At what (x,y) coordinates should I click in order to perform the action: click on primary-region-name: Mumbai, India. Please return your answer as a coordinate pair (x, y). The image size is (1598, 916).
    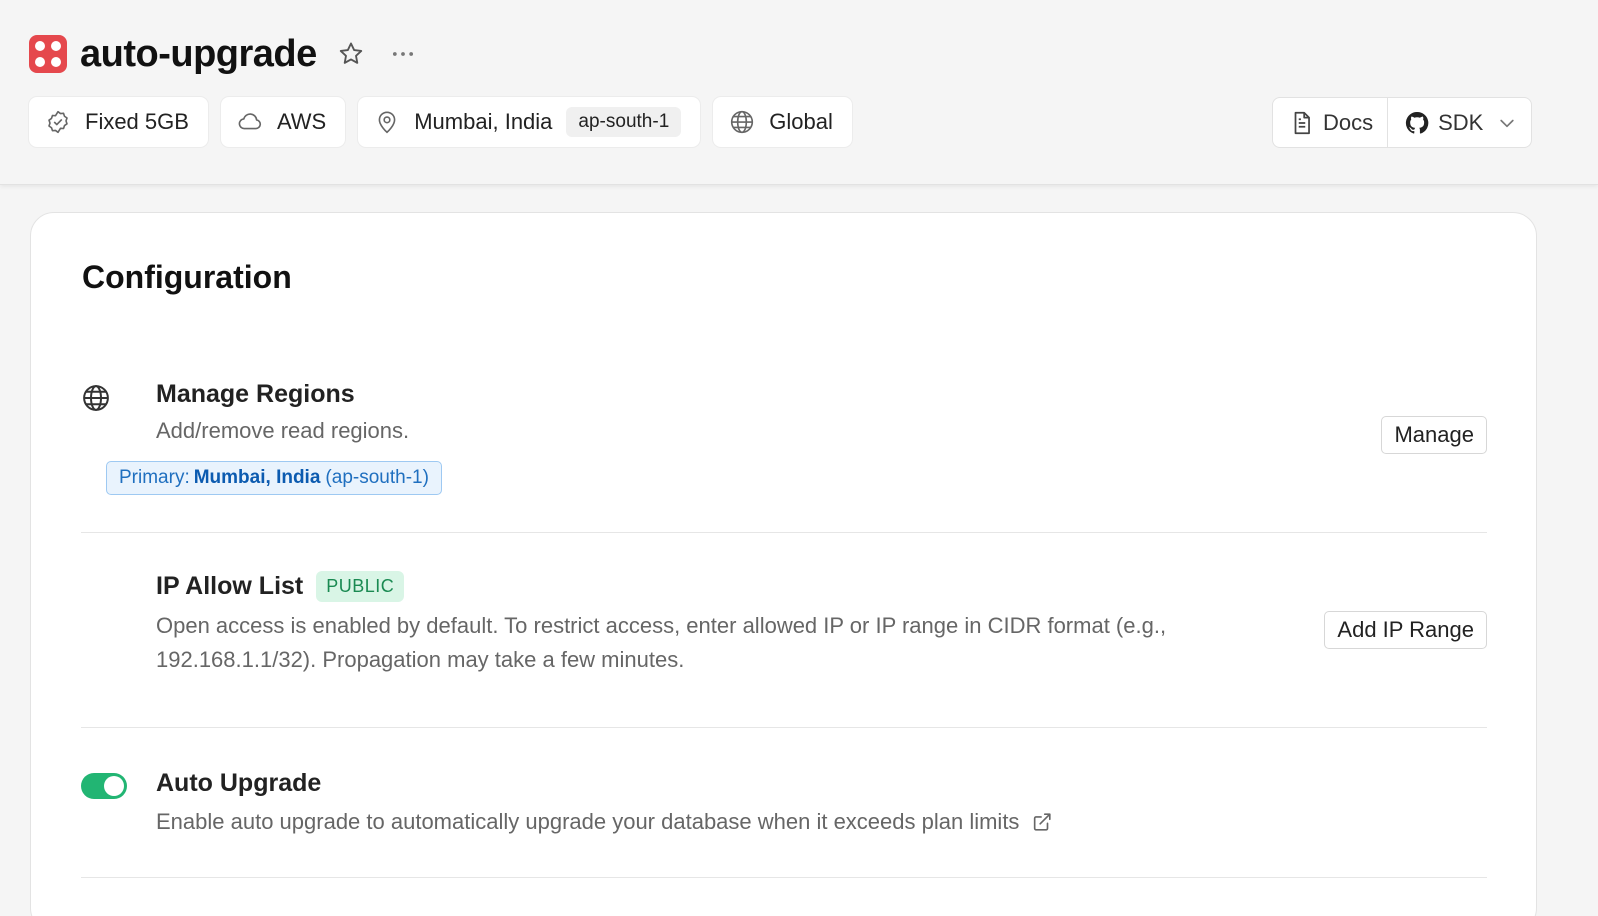
    Looking at the image, I should click on (257, 477).